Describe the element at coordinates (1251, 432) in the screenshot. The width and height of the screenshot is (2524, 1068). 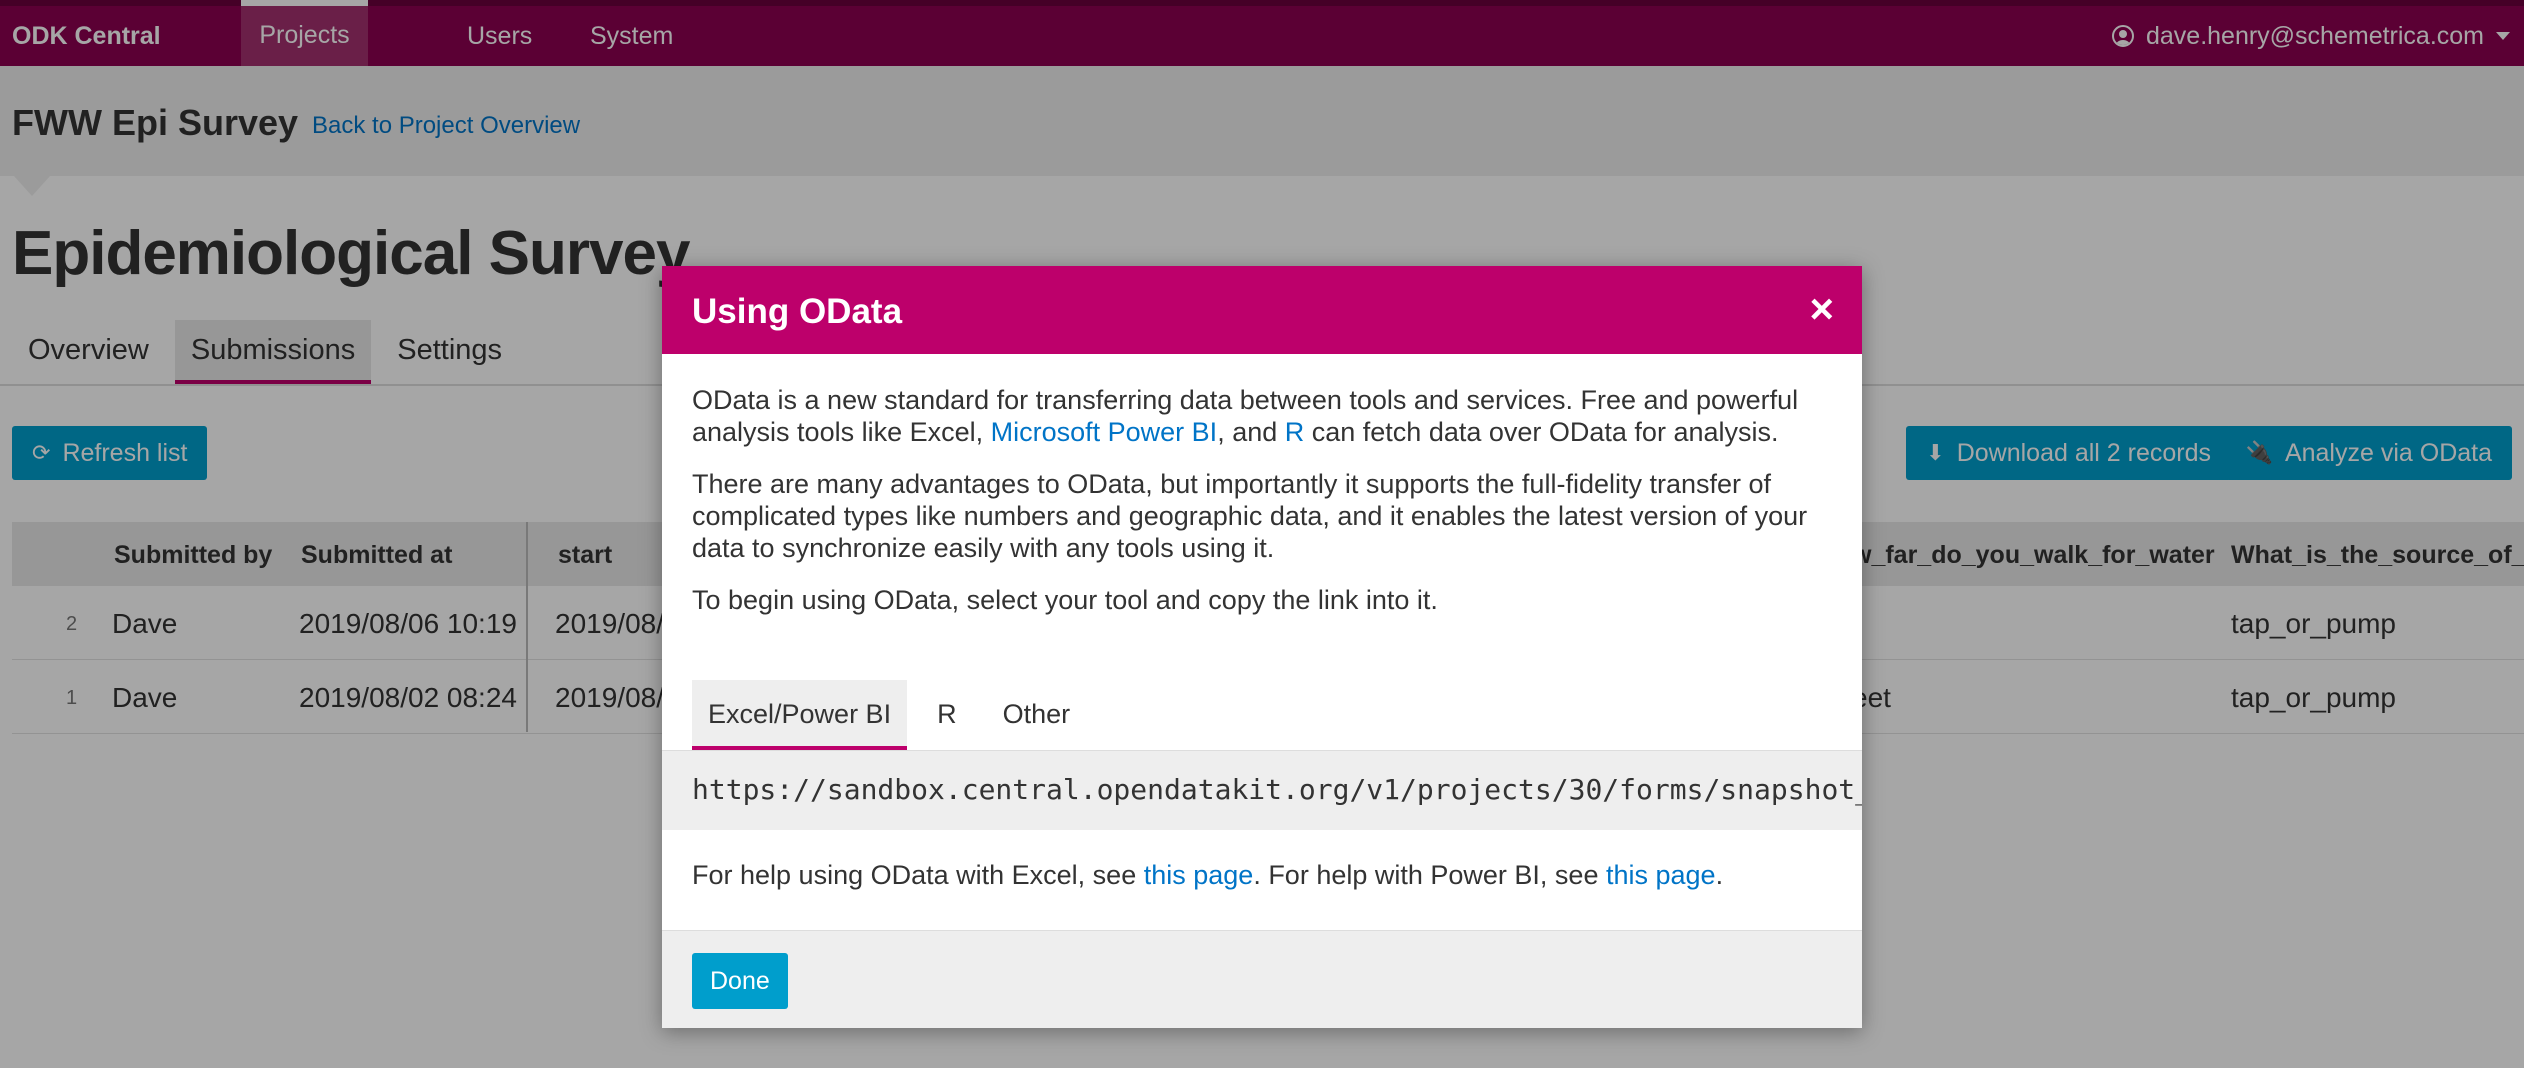
I see `intro-text-and: , and` at that location.